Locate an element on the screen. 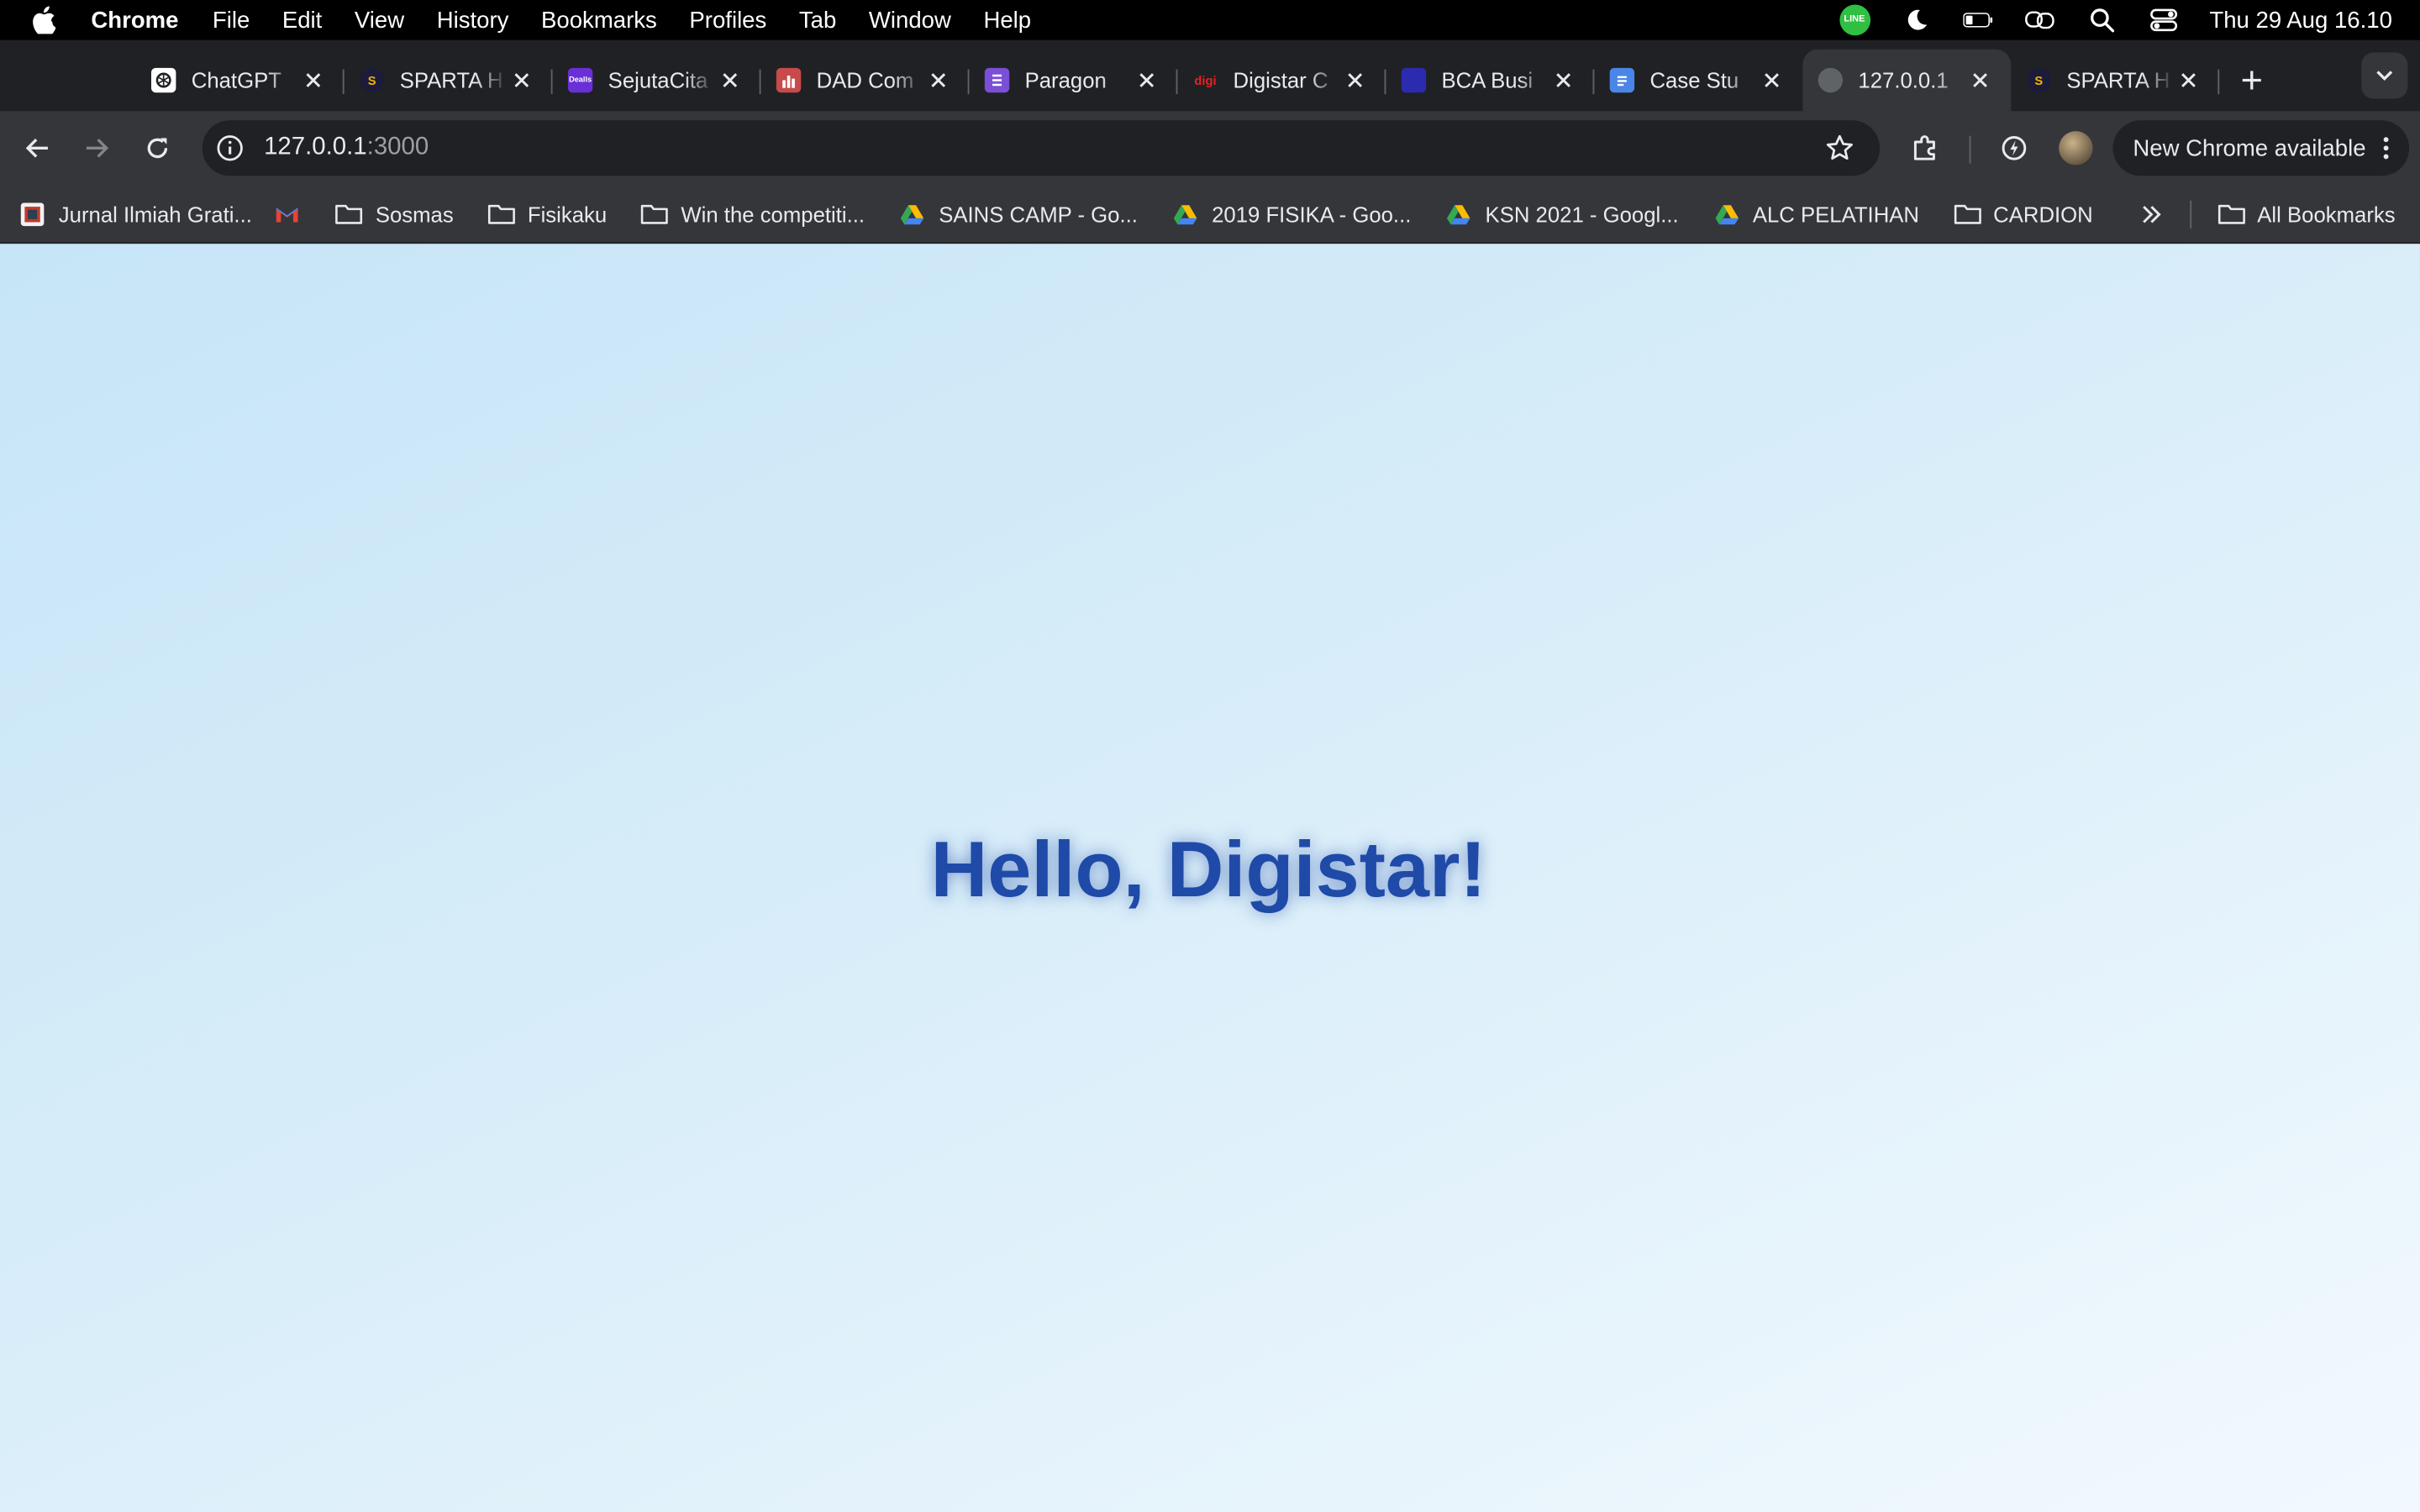 The height and width of the screenshot is (1512, 2420). more-bookmarks-chevron-icon is located at coordinates (2151, 214).